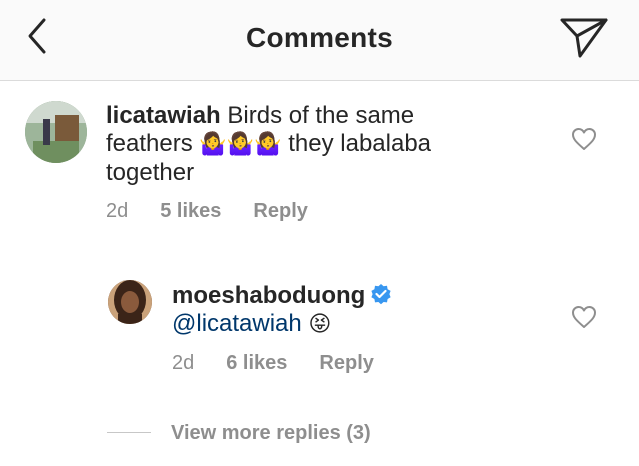 This screenshot has width=639, height=466. What do you see at coordinates (381, 295) in the screenshot?
I see `verified-badge-icon` at bounding box center [381, 295].